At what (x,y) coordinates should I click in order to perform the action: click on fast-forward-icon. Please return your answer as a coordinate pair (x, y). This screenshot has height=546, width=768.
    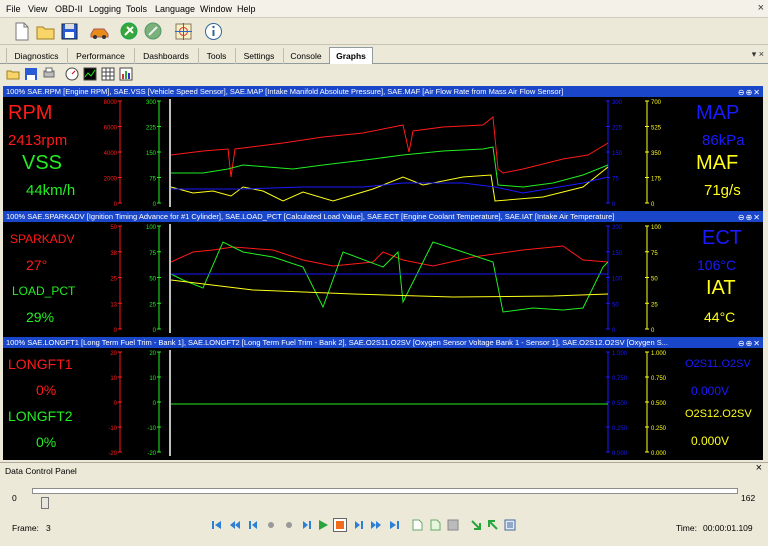
    Looking at the image, I should click on (376, 525).